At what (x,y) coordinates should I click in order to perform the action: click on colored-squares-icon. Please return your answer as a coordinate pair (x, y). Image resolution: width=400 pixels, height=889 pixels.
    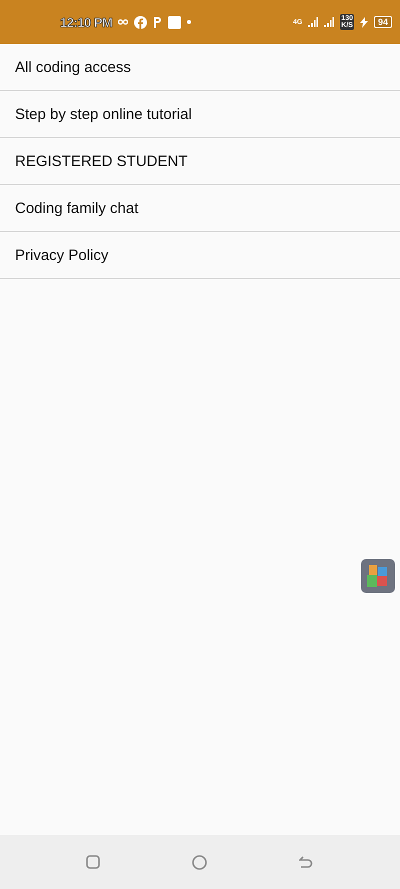
    Looking at the image, I should click on (378, 576).